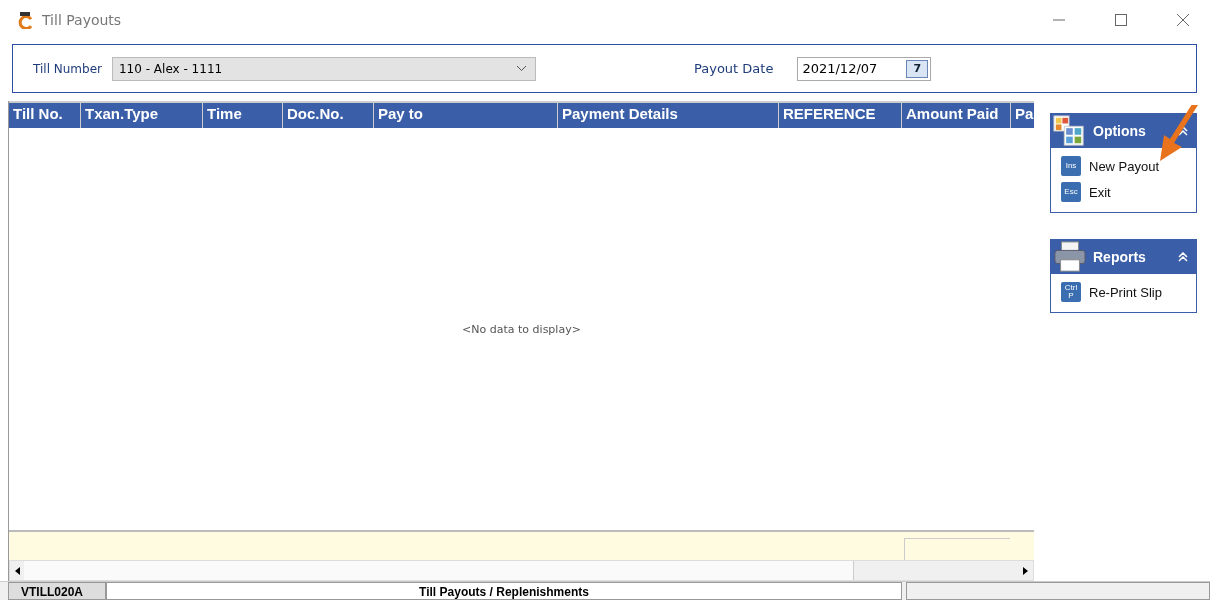 The height and width of the screenshot is (600, 1210). What do you see at coordinates (1071, 192) in the screenshot?
I see `shortcut-key-icon: Esc` at bounding box center [1071, 192].